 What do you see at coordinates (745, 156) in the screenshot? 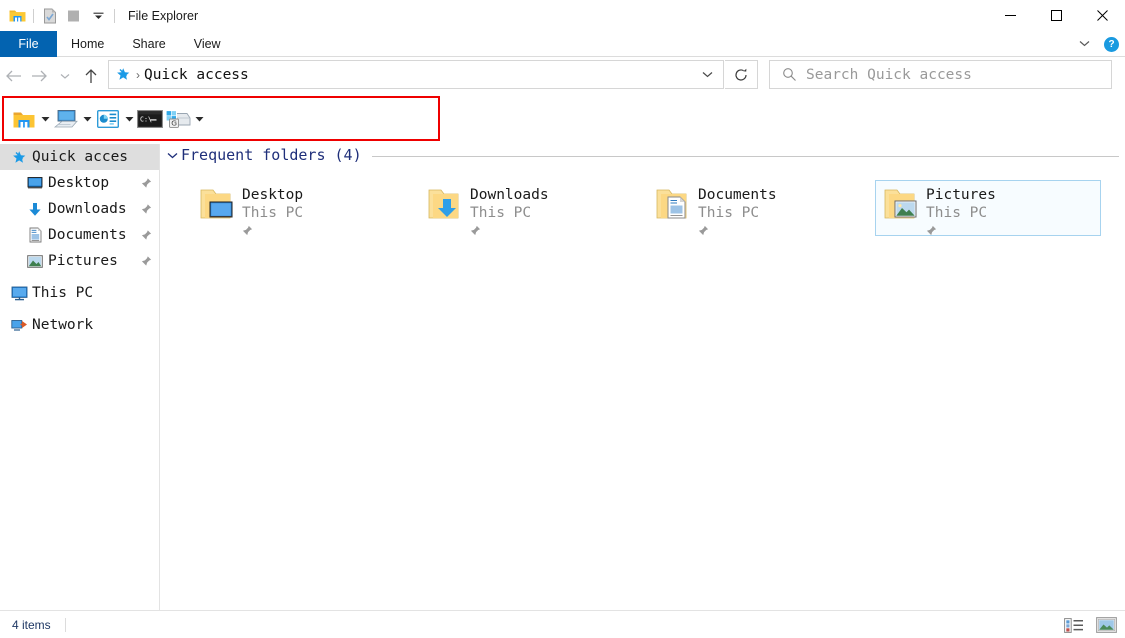
I see `group-divider` at bounding box center [745, 156].